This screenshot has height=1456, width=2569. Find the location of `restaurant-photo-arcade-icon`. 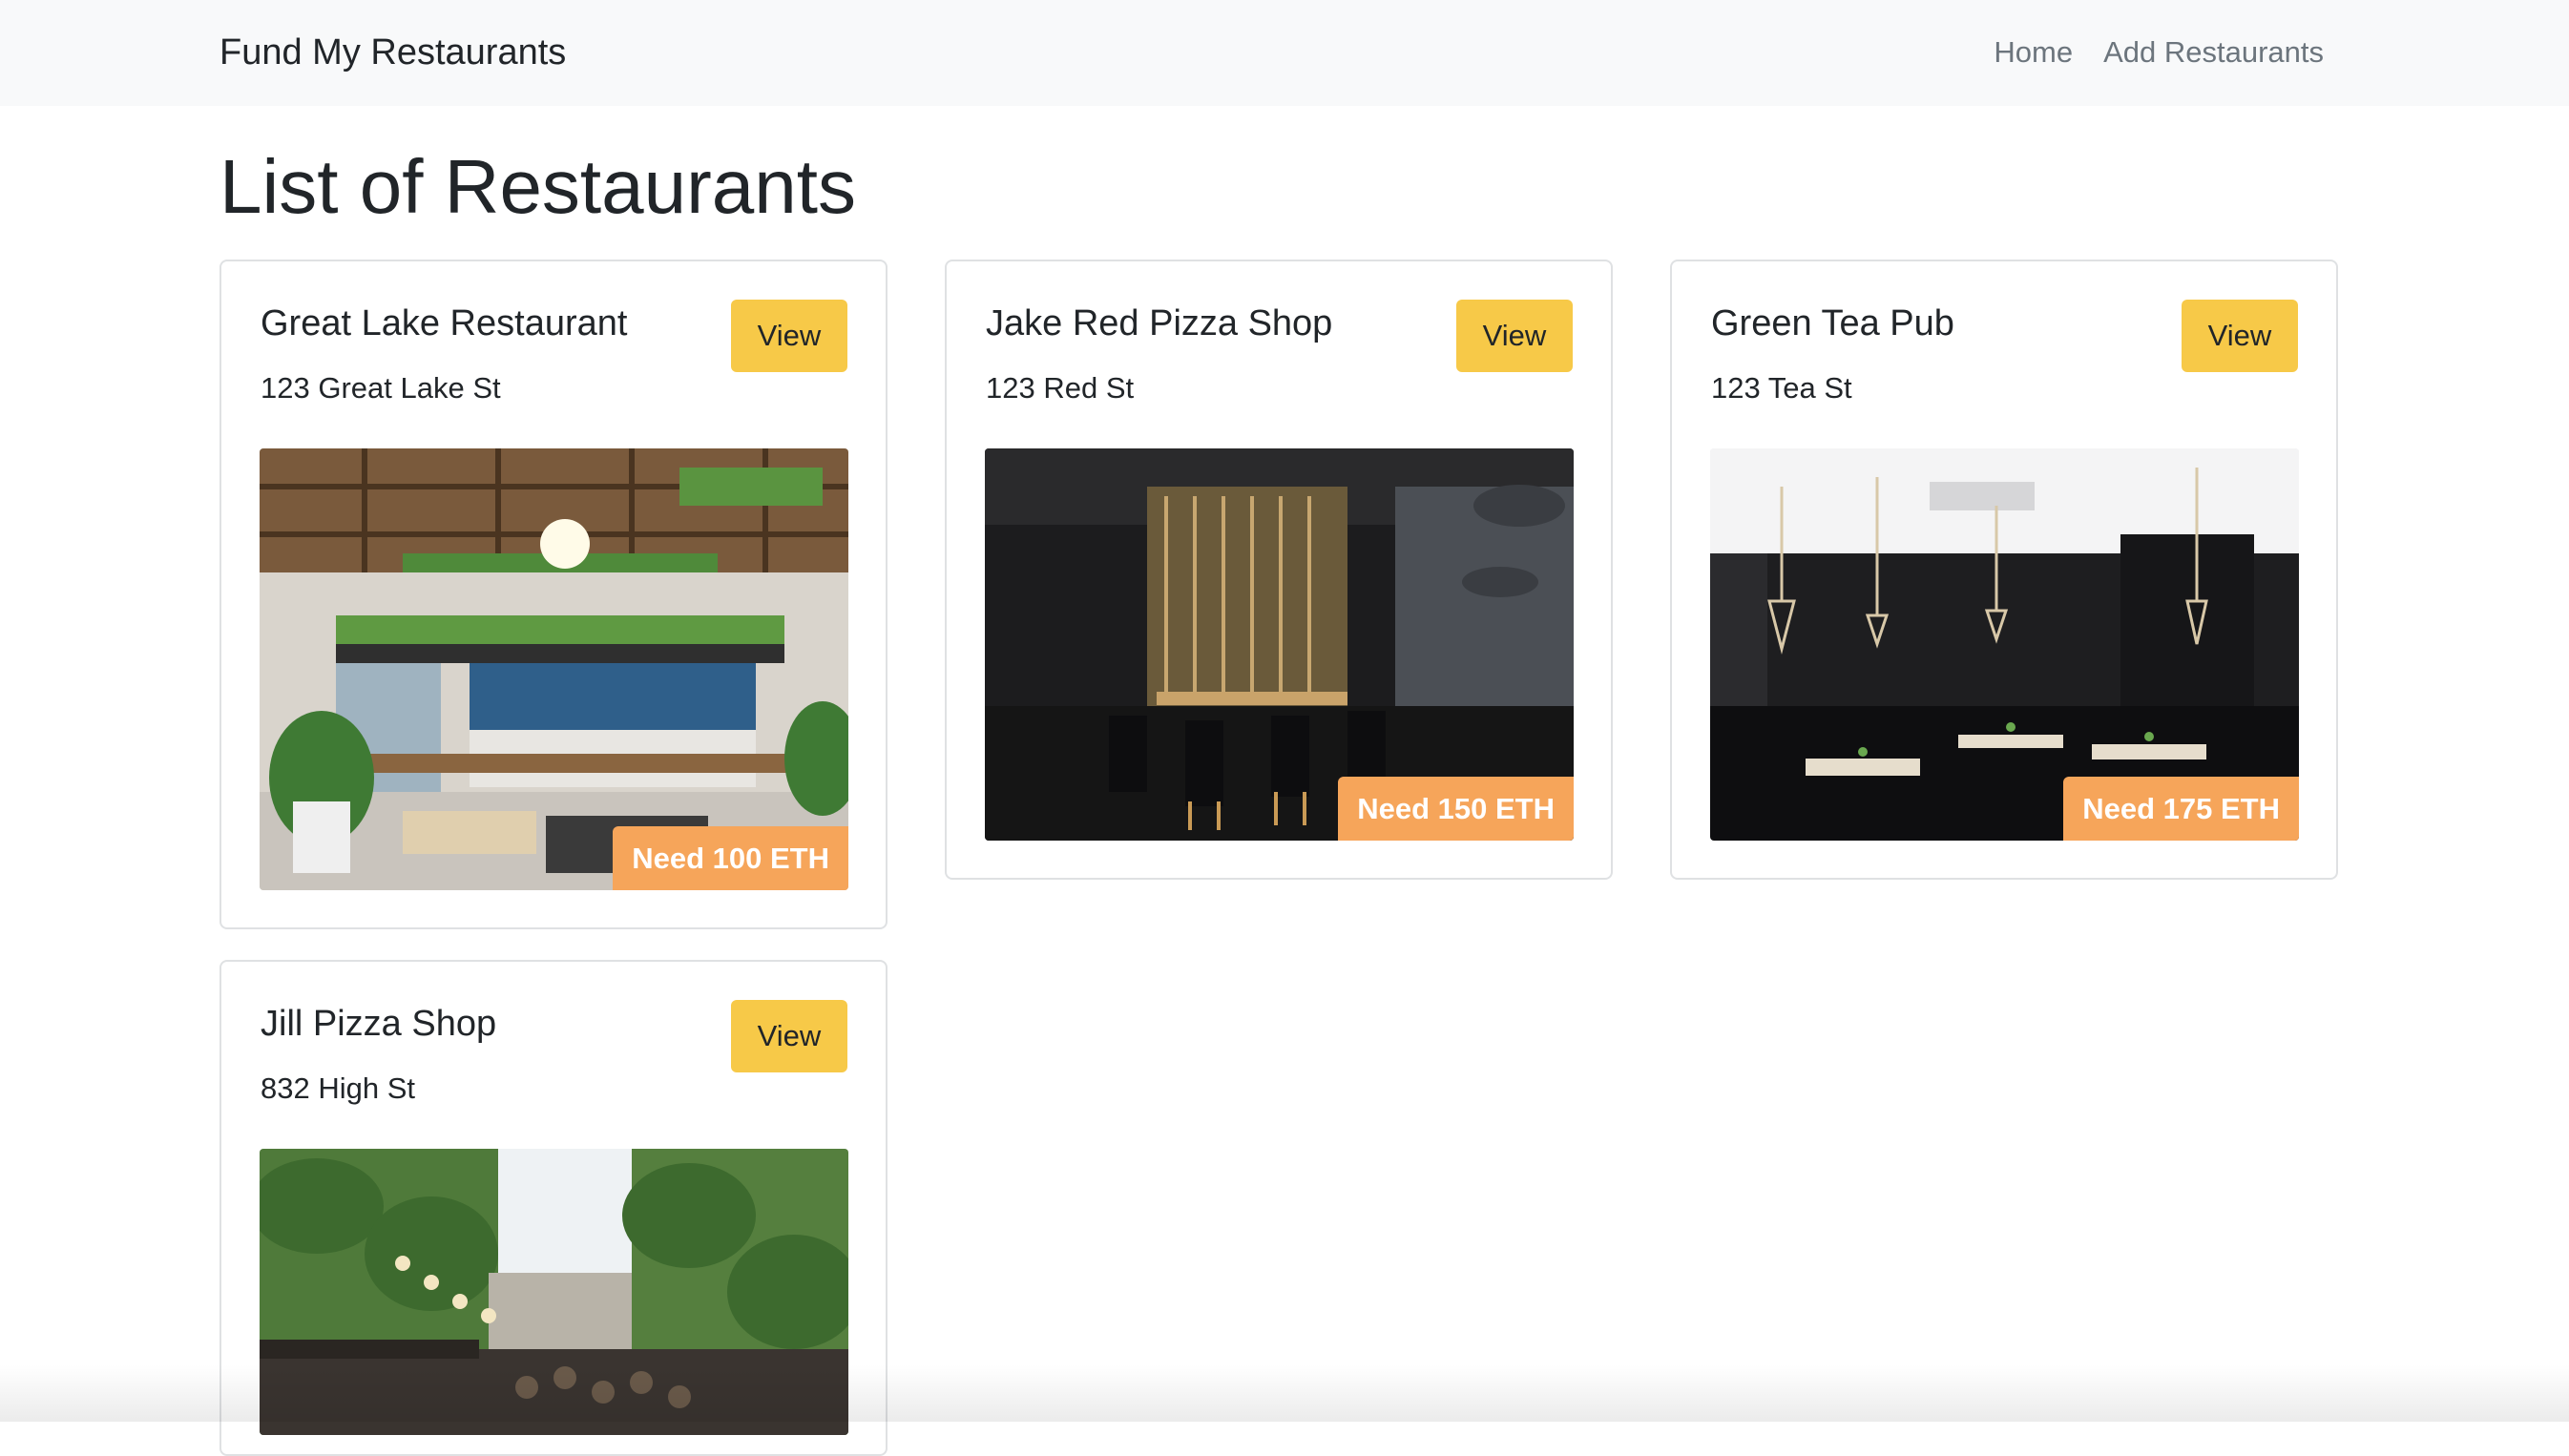

restaurant-photo-arcade-icon is located at coordinates (554, 1292).